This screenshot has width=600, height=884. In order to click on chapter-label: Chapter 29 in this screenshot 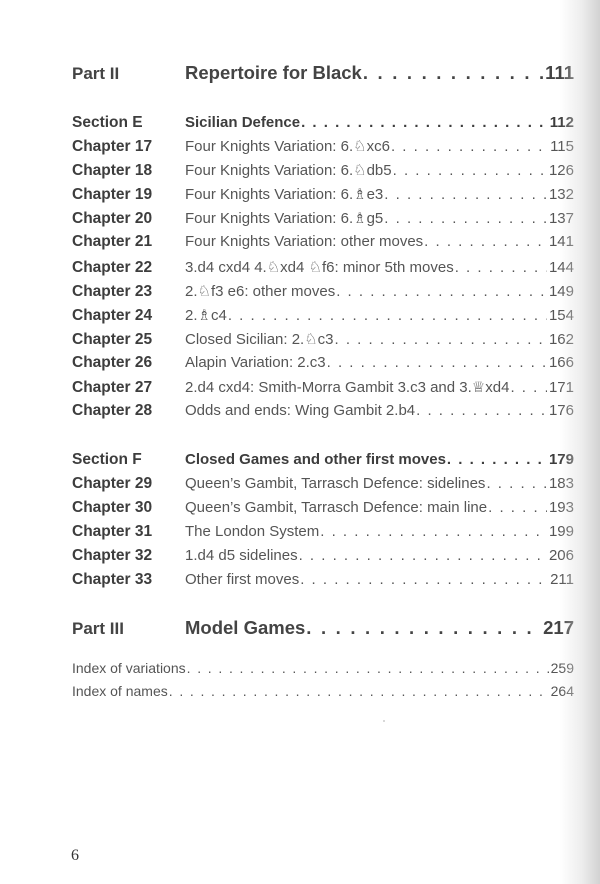, I will do `click(112, 483)`.